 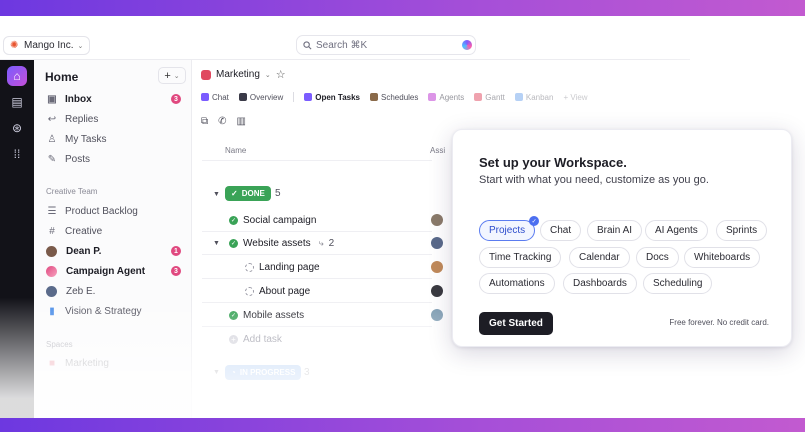 I want to click on top-bar: ✺ Mango Inc. ⌄ Search ⌘K, so click(x=345, y=45).